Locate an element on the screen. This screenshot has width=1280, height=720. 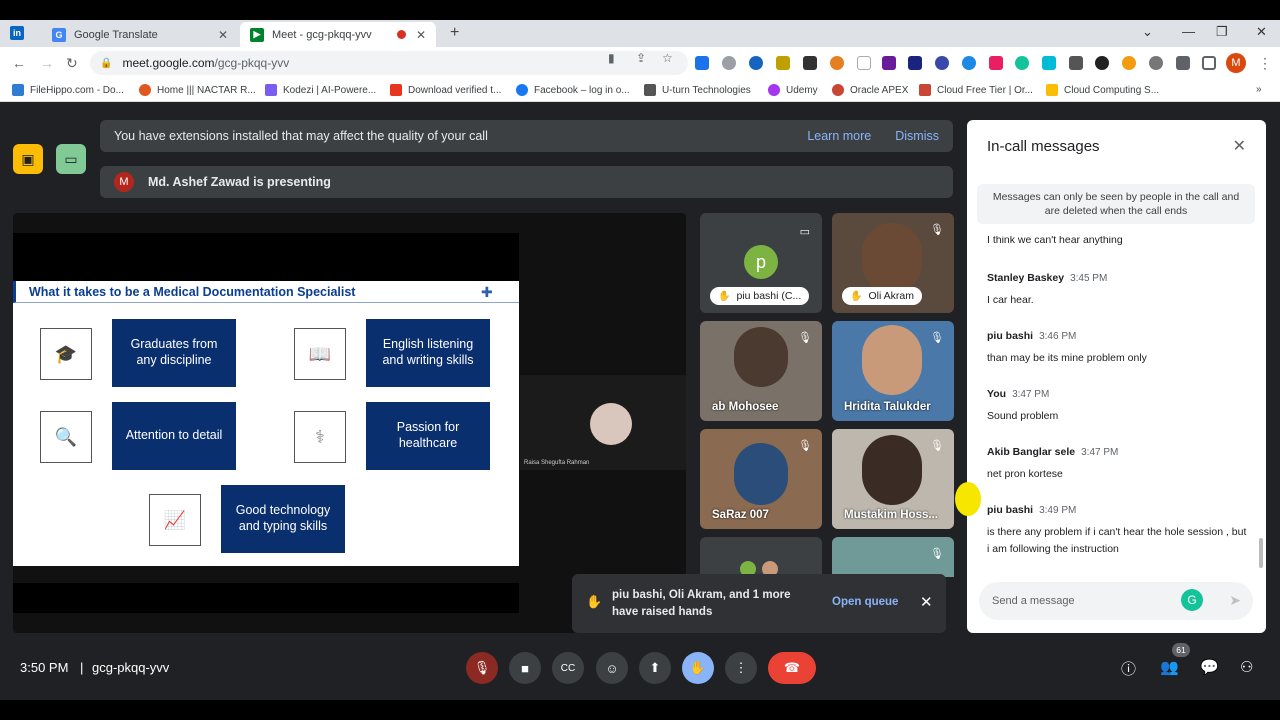
participant-tile is located at coordinates (761, 557).